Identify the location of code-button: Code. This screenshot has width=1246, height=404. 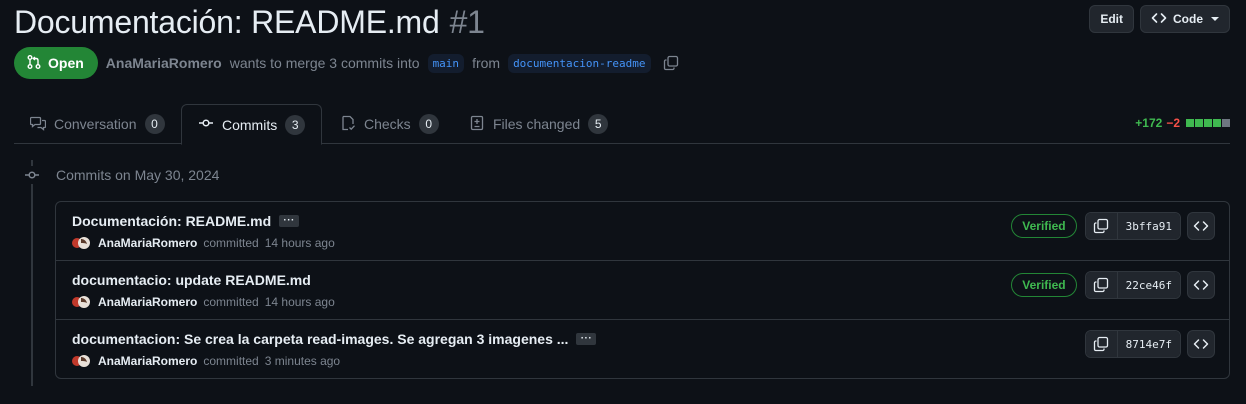
(1185, 19).